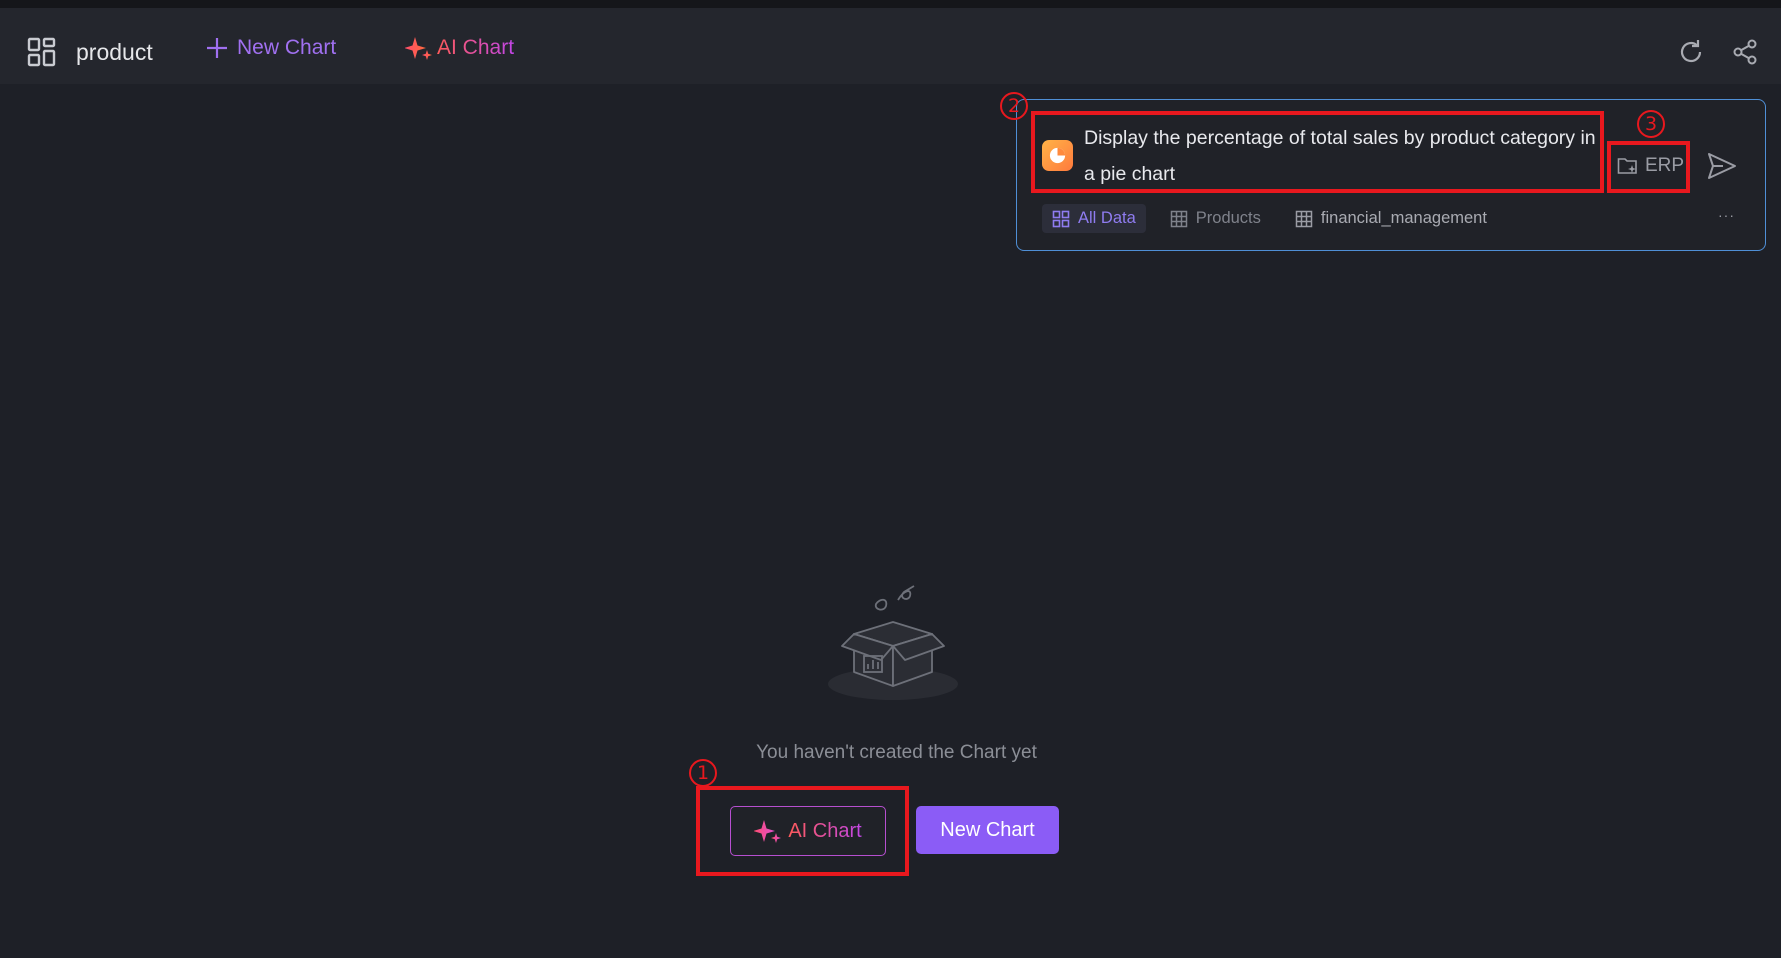  I want to click on tab-label: All Data, so click(1107, 218).